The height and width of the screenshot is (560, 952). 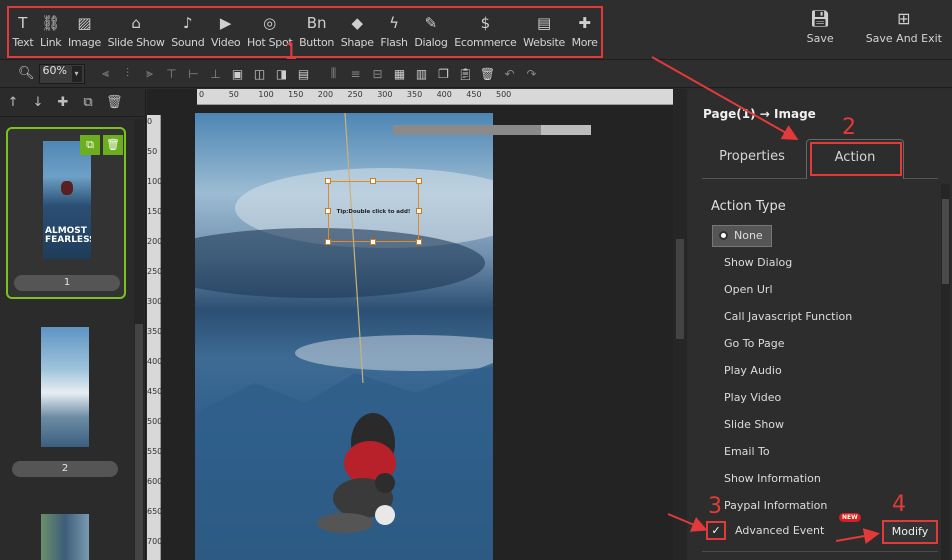 I want to click on redo-icon: ↷, so click(x=532, y=74).